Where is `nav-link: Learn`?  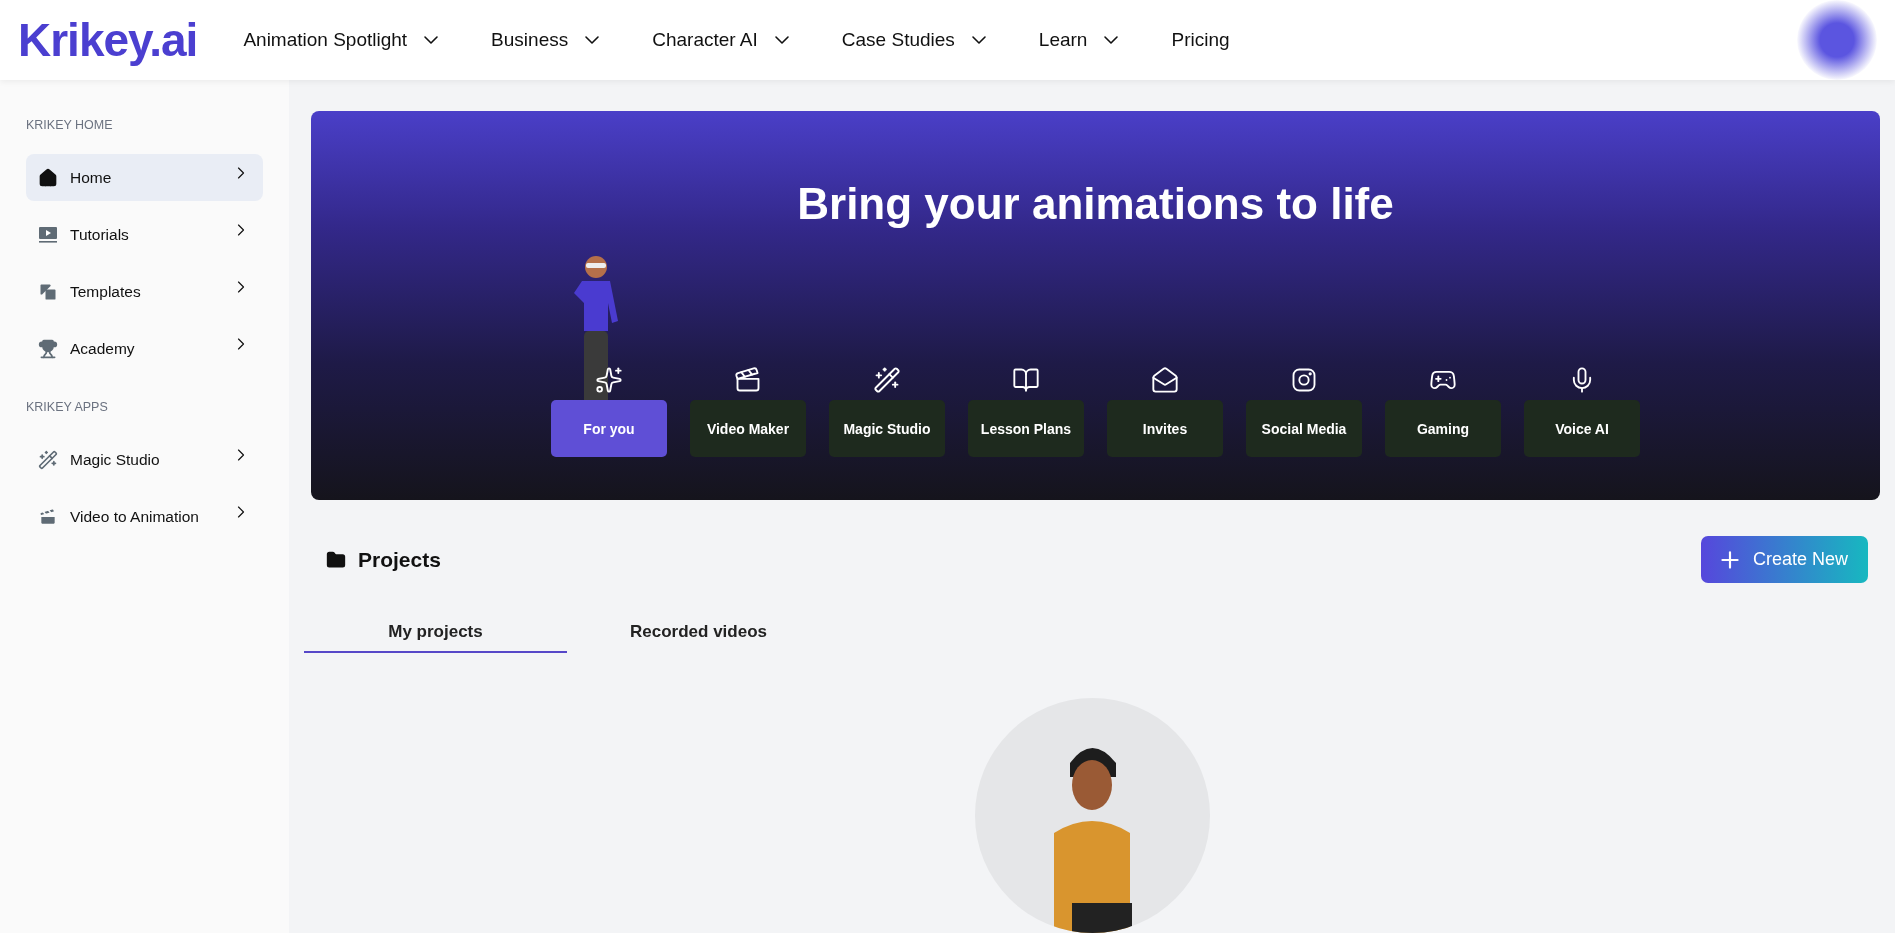 nav-link: Learn is located at coordinates (1081, 40).